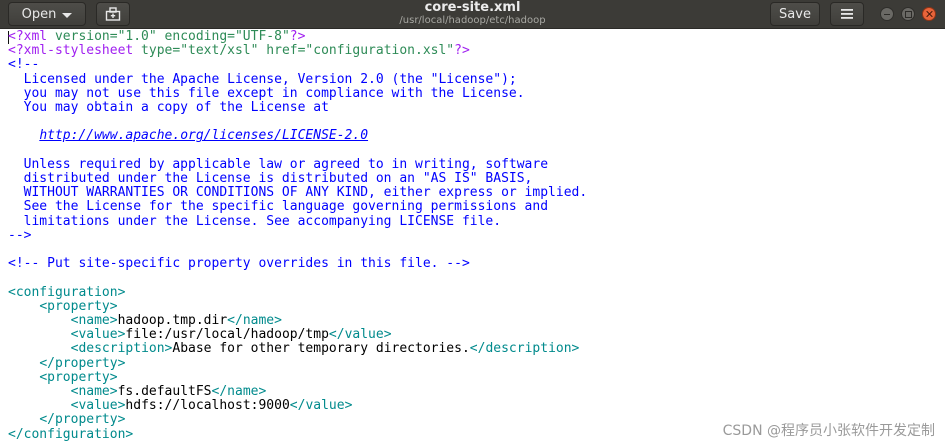 Image resolution: width=945 pixels, height=446 pixels. I want to click on open-button: Open, so click(47, 14).